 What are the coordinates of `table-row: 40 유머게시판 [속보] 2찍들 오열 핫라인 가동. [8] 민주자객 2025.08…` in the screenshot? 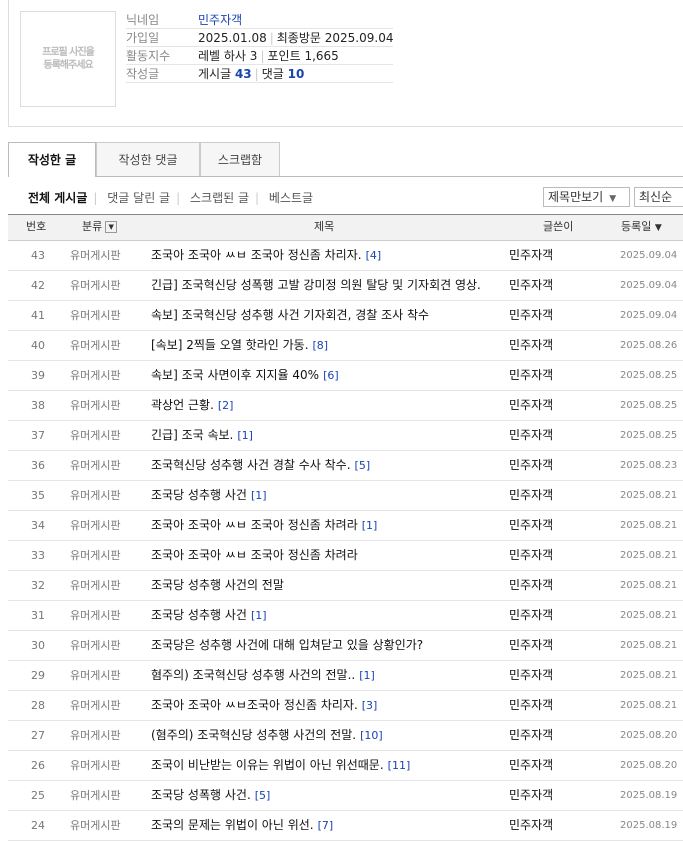 It's located at (345, 346).